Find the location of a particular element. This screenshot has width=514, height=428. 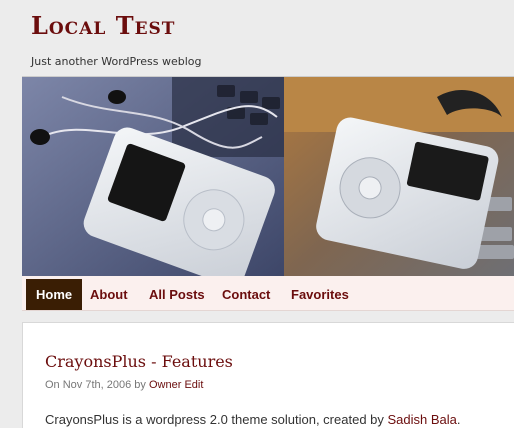

post-meta: On Nov 7th, 2006 by Owner Edit is located at coordinates (124, 385).